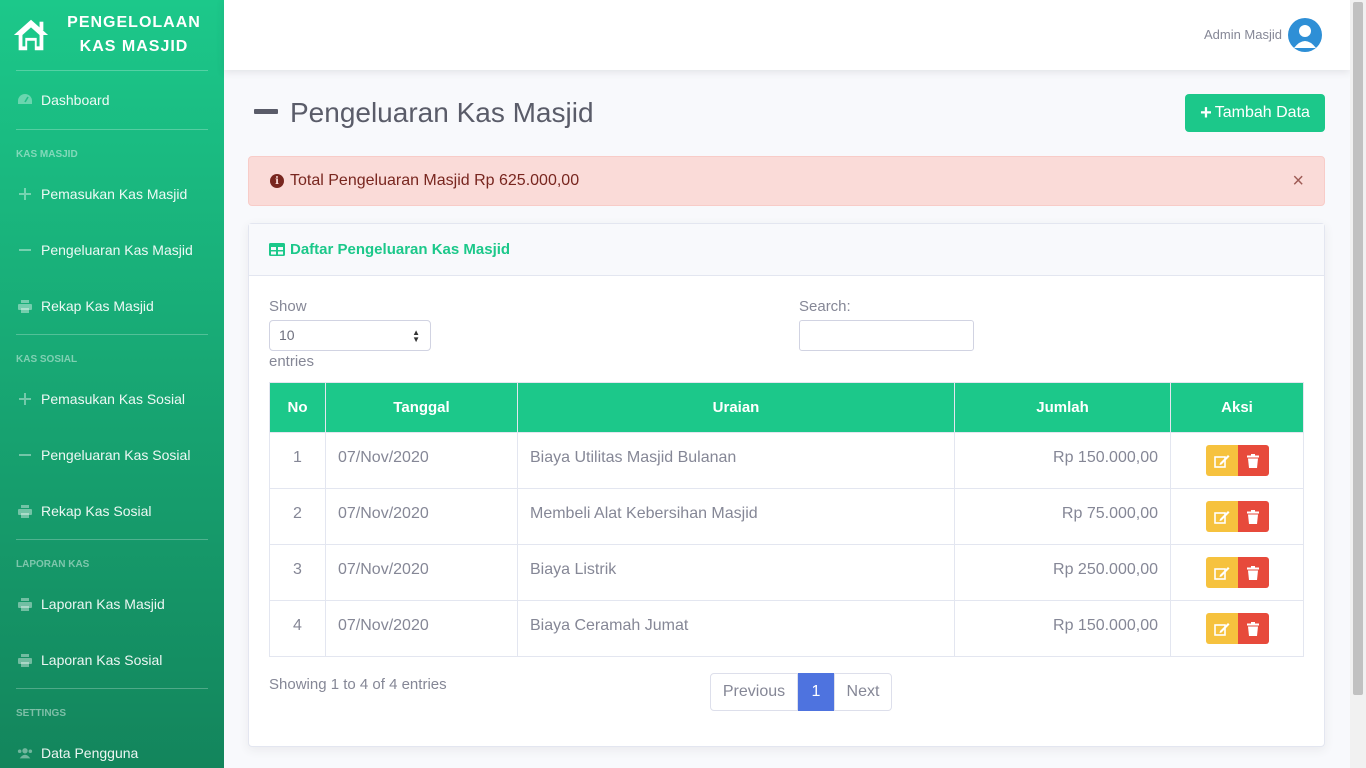 The image size is (1366, 768). Describe the element at coordinates (1243, 34) in the screenshot. I see `user-name: Admin Masjid` at that location.